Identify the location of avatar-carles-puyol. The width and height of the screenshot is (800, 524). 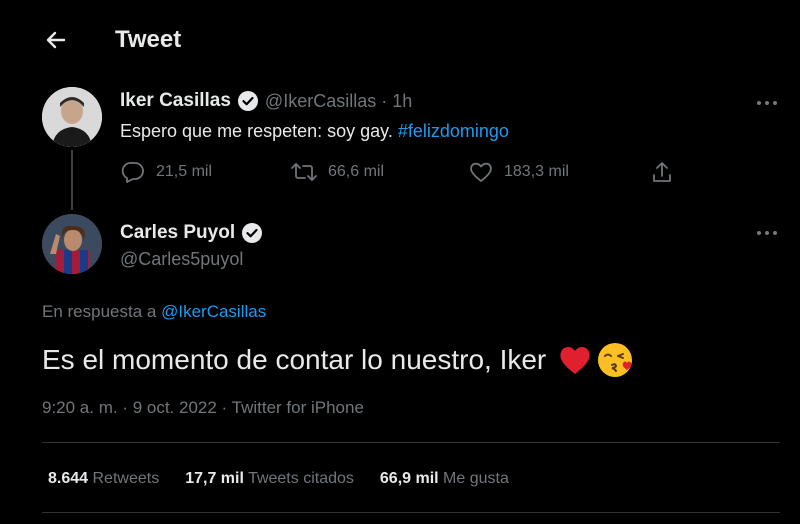
(72, 244).